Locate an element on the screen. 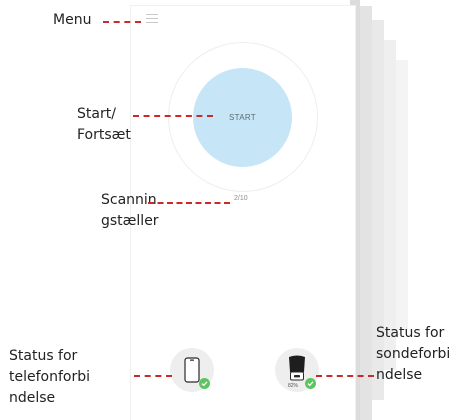  annotation-probe-status: Status for sondeforbi ndelse is located at coordinates (413, 354).